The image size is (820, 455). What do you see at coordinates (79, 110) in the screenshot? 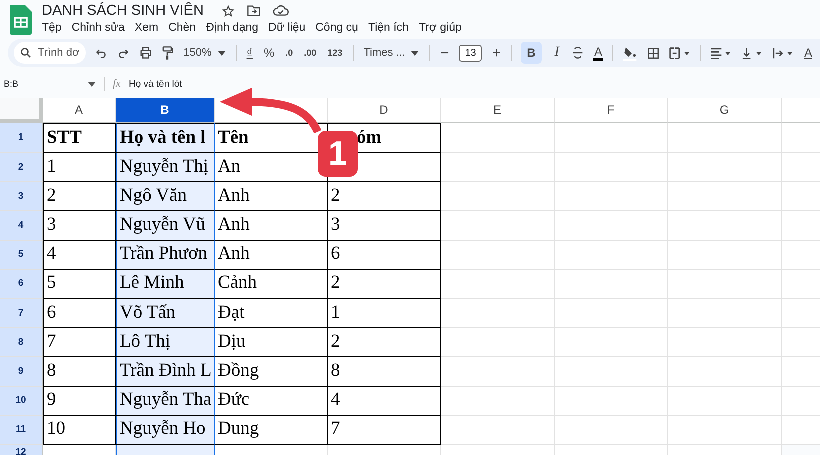
I see `column-header: A` at bounding box center [79, 110].